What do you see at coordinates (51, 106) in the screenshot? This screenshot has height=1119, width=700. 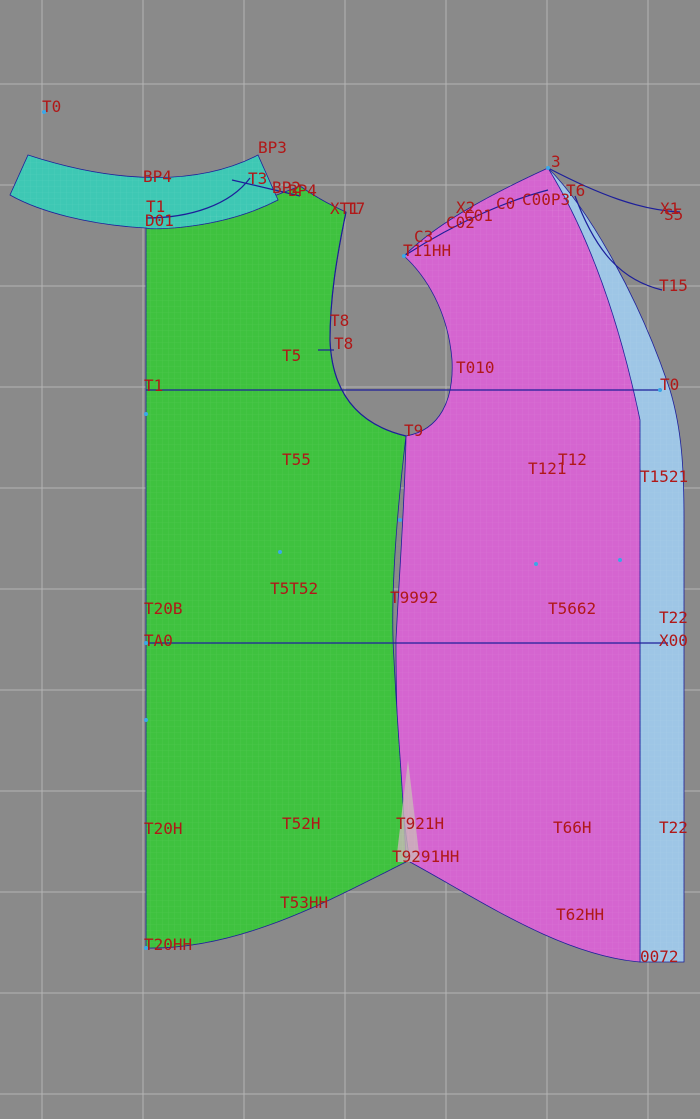 I see `label-t0-top: T0` at bounding box center [51, 106].